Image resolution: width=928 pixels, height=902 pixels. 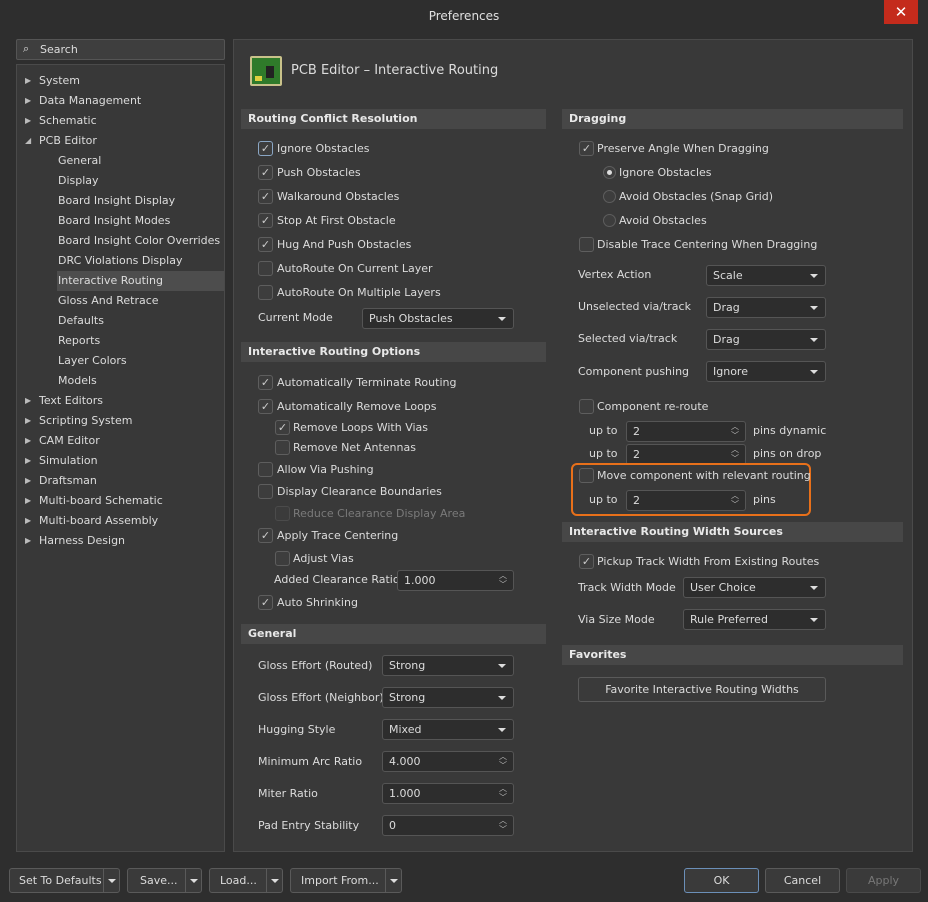 What do you see at coordinates (766, 339) in the screenshot?
I see `selected-via-track-dropdown: Drag` at bounding box center [766, 339].